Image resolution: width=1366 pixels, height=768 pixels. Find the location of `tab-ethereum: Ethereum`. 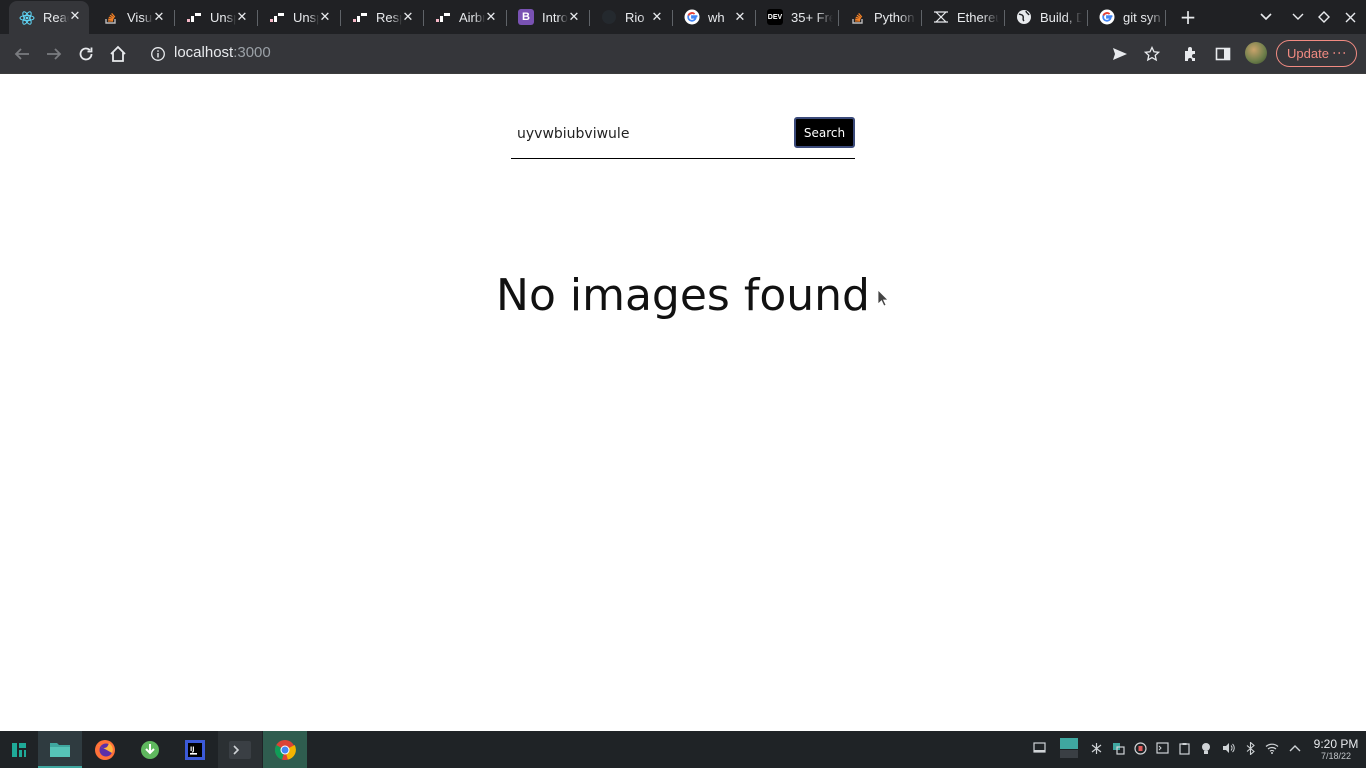

tab-ethereum: Ethereum is located at coordinates (963, 17).